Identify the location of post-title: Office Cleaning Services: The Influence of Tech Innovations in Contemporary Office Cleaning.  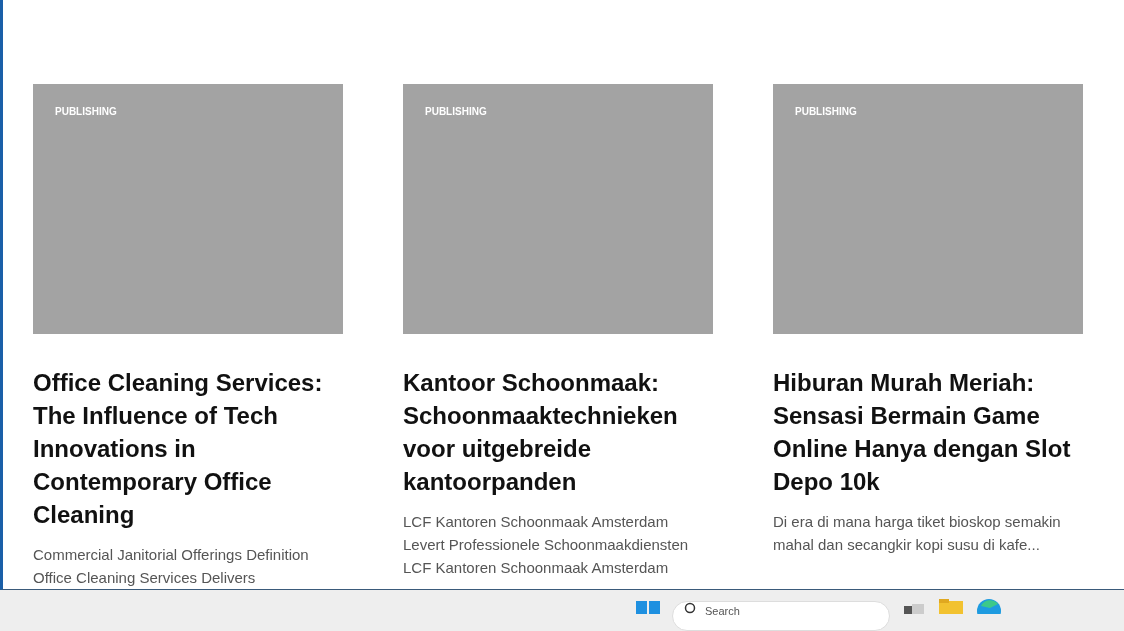
(188, 448).